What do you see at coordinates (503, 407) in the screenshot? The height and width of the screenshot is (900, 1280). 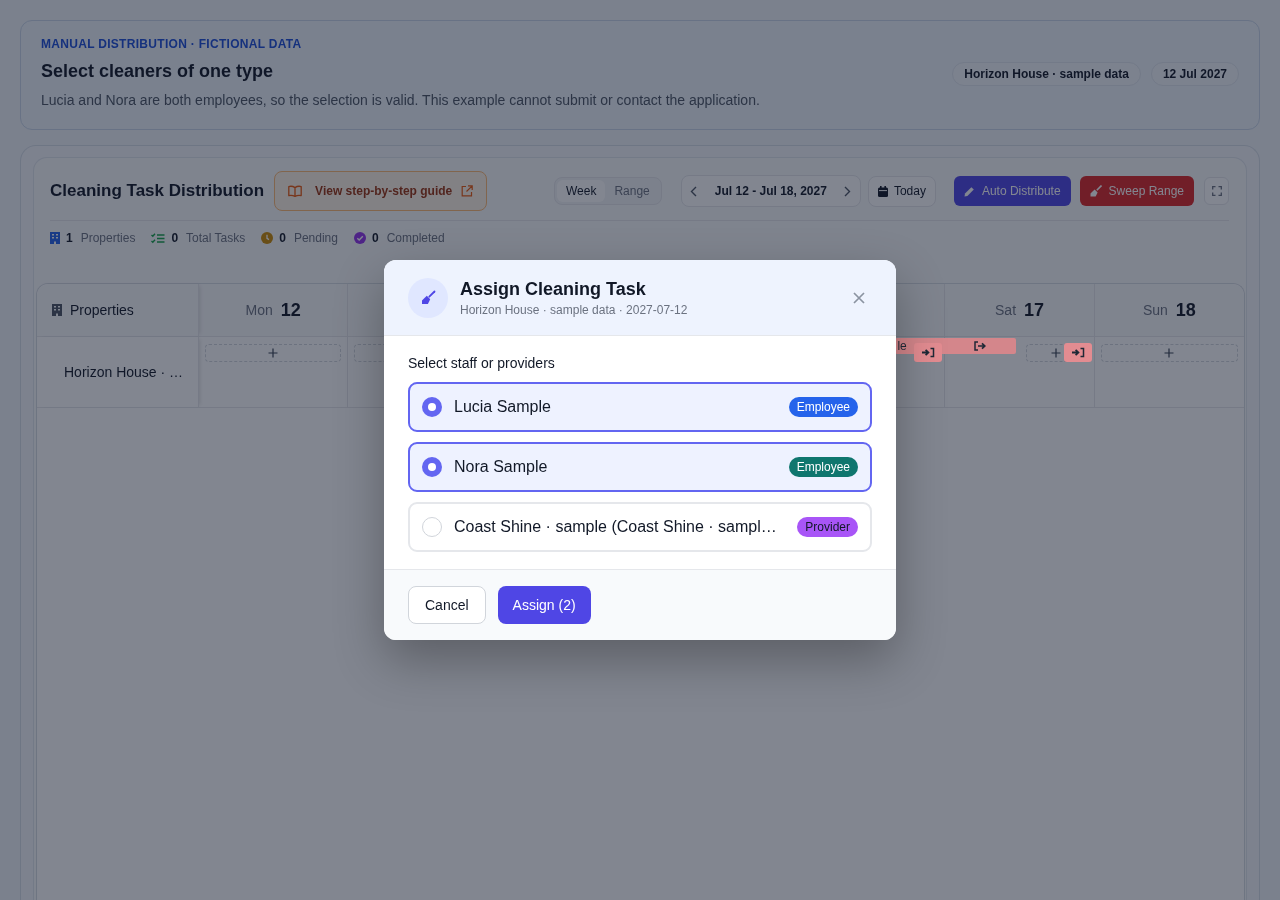 I see `option-name: Lucia Sample` at bounding box center [503, 407].